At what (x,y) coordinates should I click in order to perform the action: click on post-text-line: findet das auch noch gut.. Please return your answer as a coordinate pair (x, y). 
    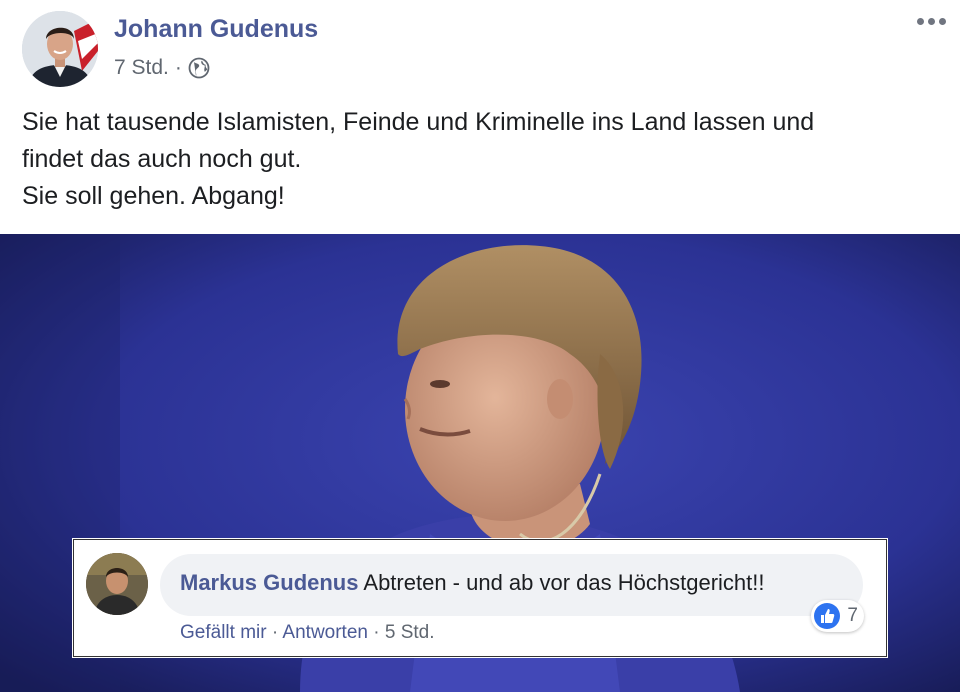
    Looking at the image, I should click on (162, 159).